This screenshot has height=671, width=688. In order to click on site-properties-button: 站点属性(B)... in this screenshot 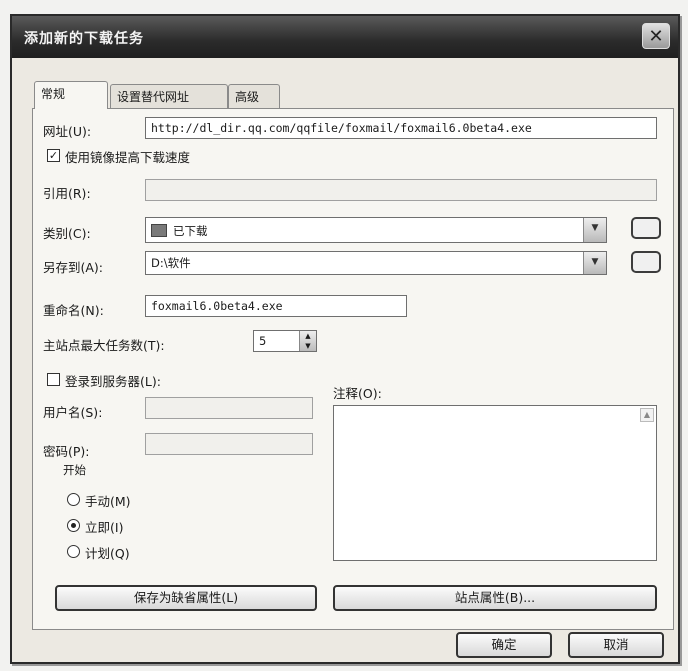, I will do `click(495, 598)`.